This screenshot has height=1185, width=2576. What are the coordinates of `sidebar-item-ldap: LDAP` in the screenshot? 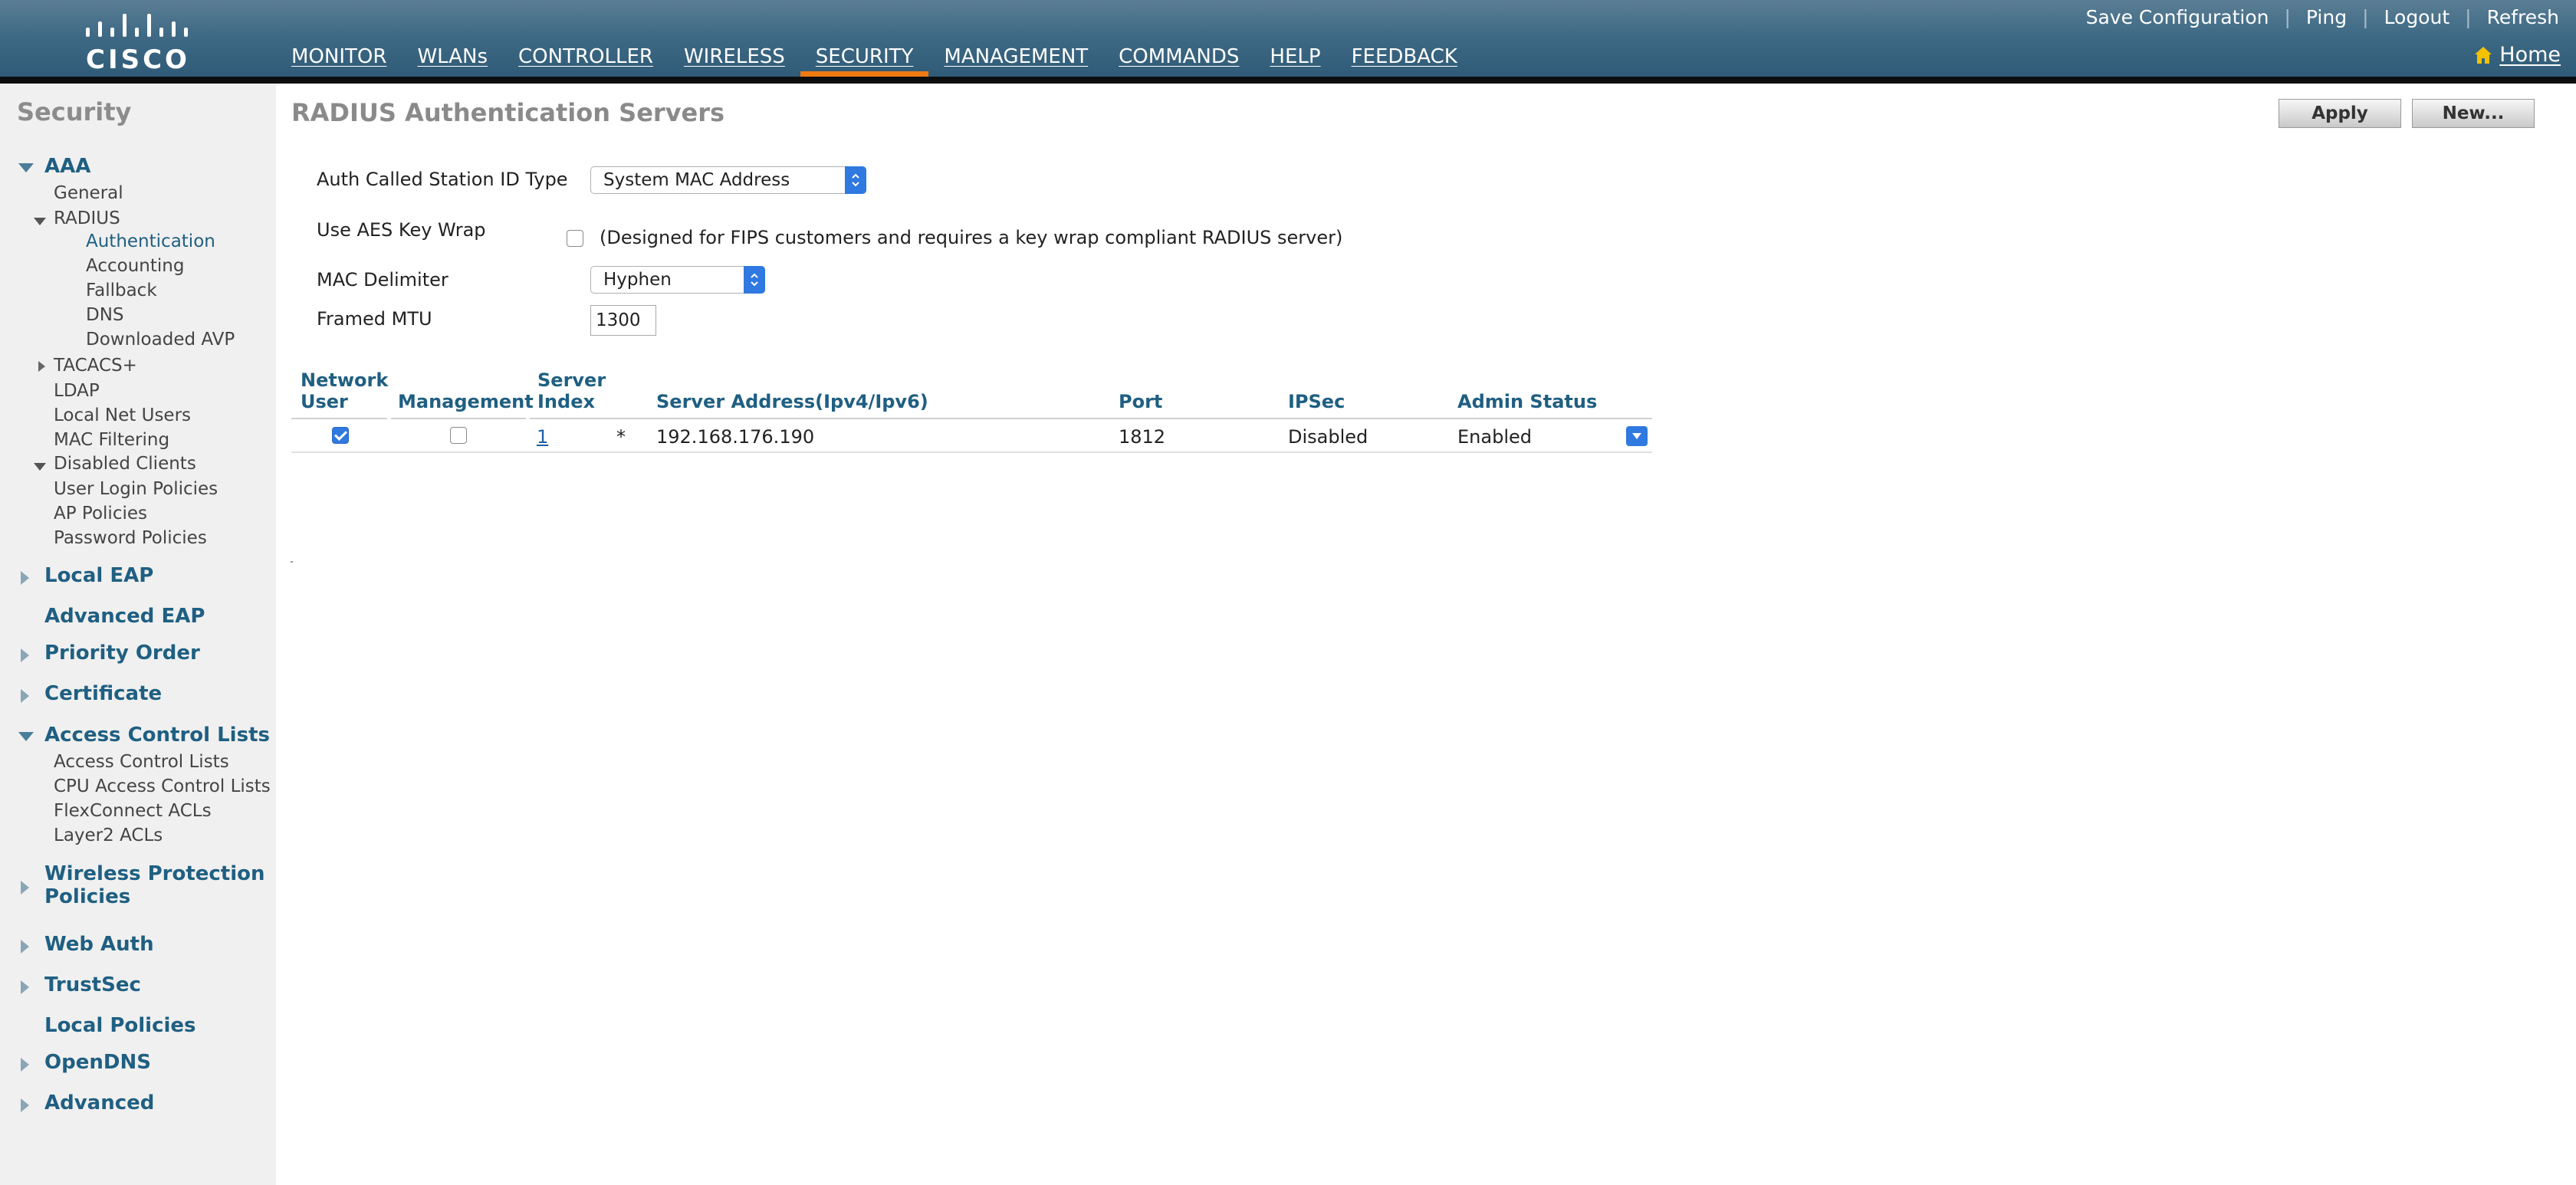 It's located at (77, 391).